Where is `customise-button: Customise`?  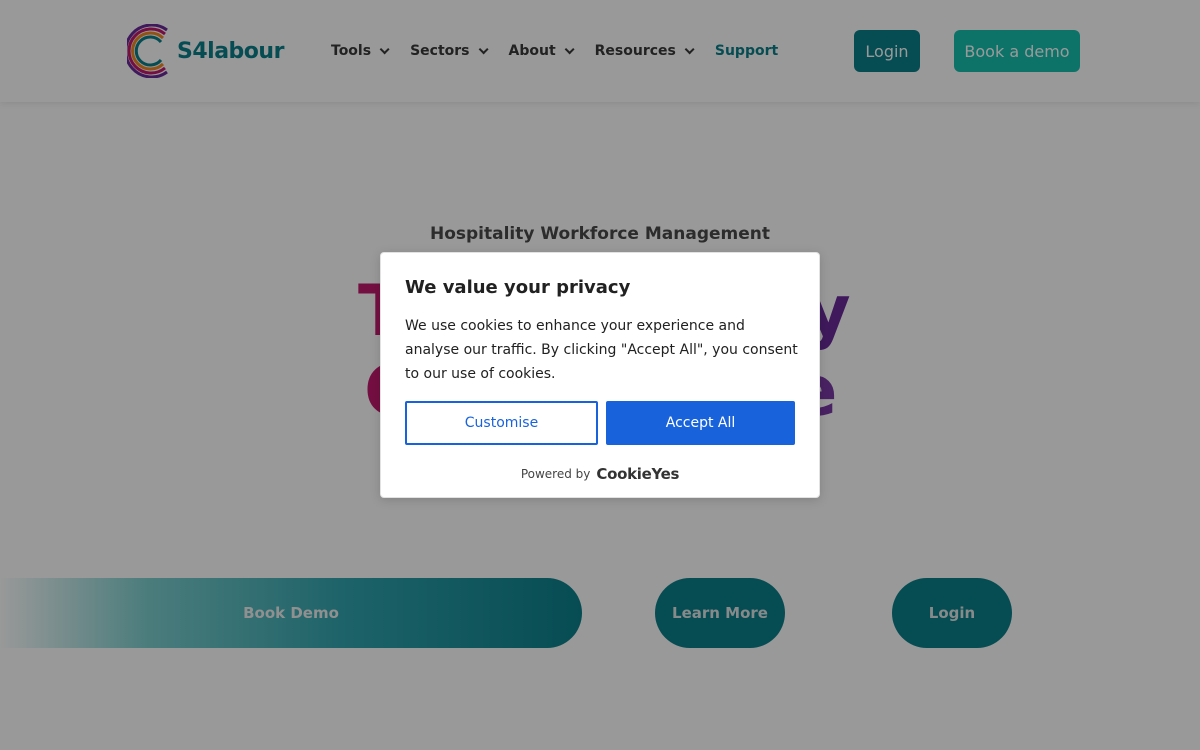 customise-button: Customise is located at coordinates (501, 423).